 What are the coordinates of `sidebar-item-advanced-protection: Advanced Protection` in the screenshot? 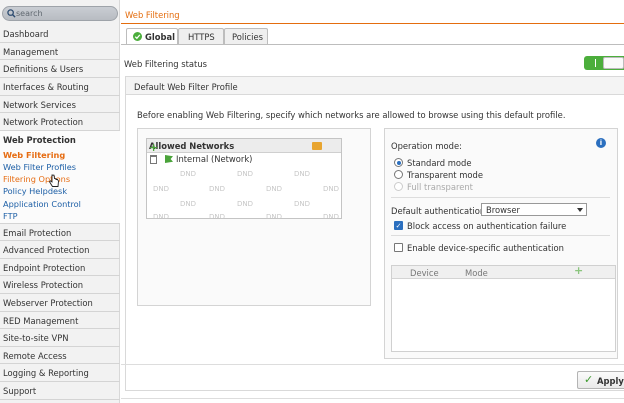 It's located at (60, 250).